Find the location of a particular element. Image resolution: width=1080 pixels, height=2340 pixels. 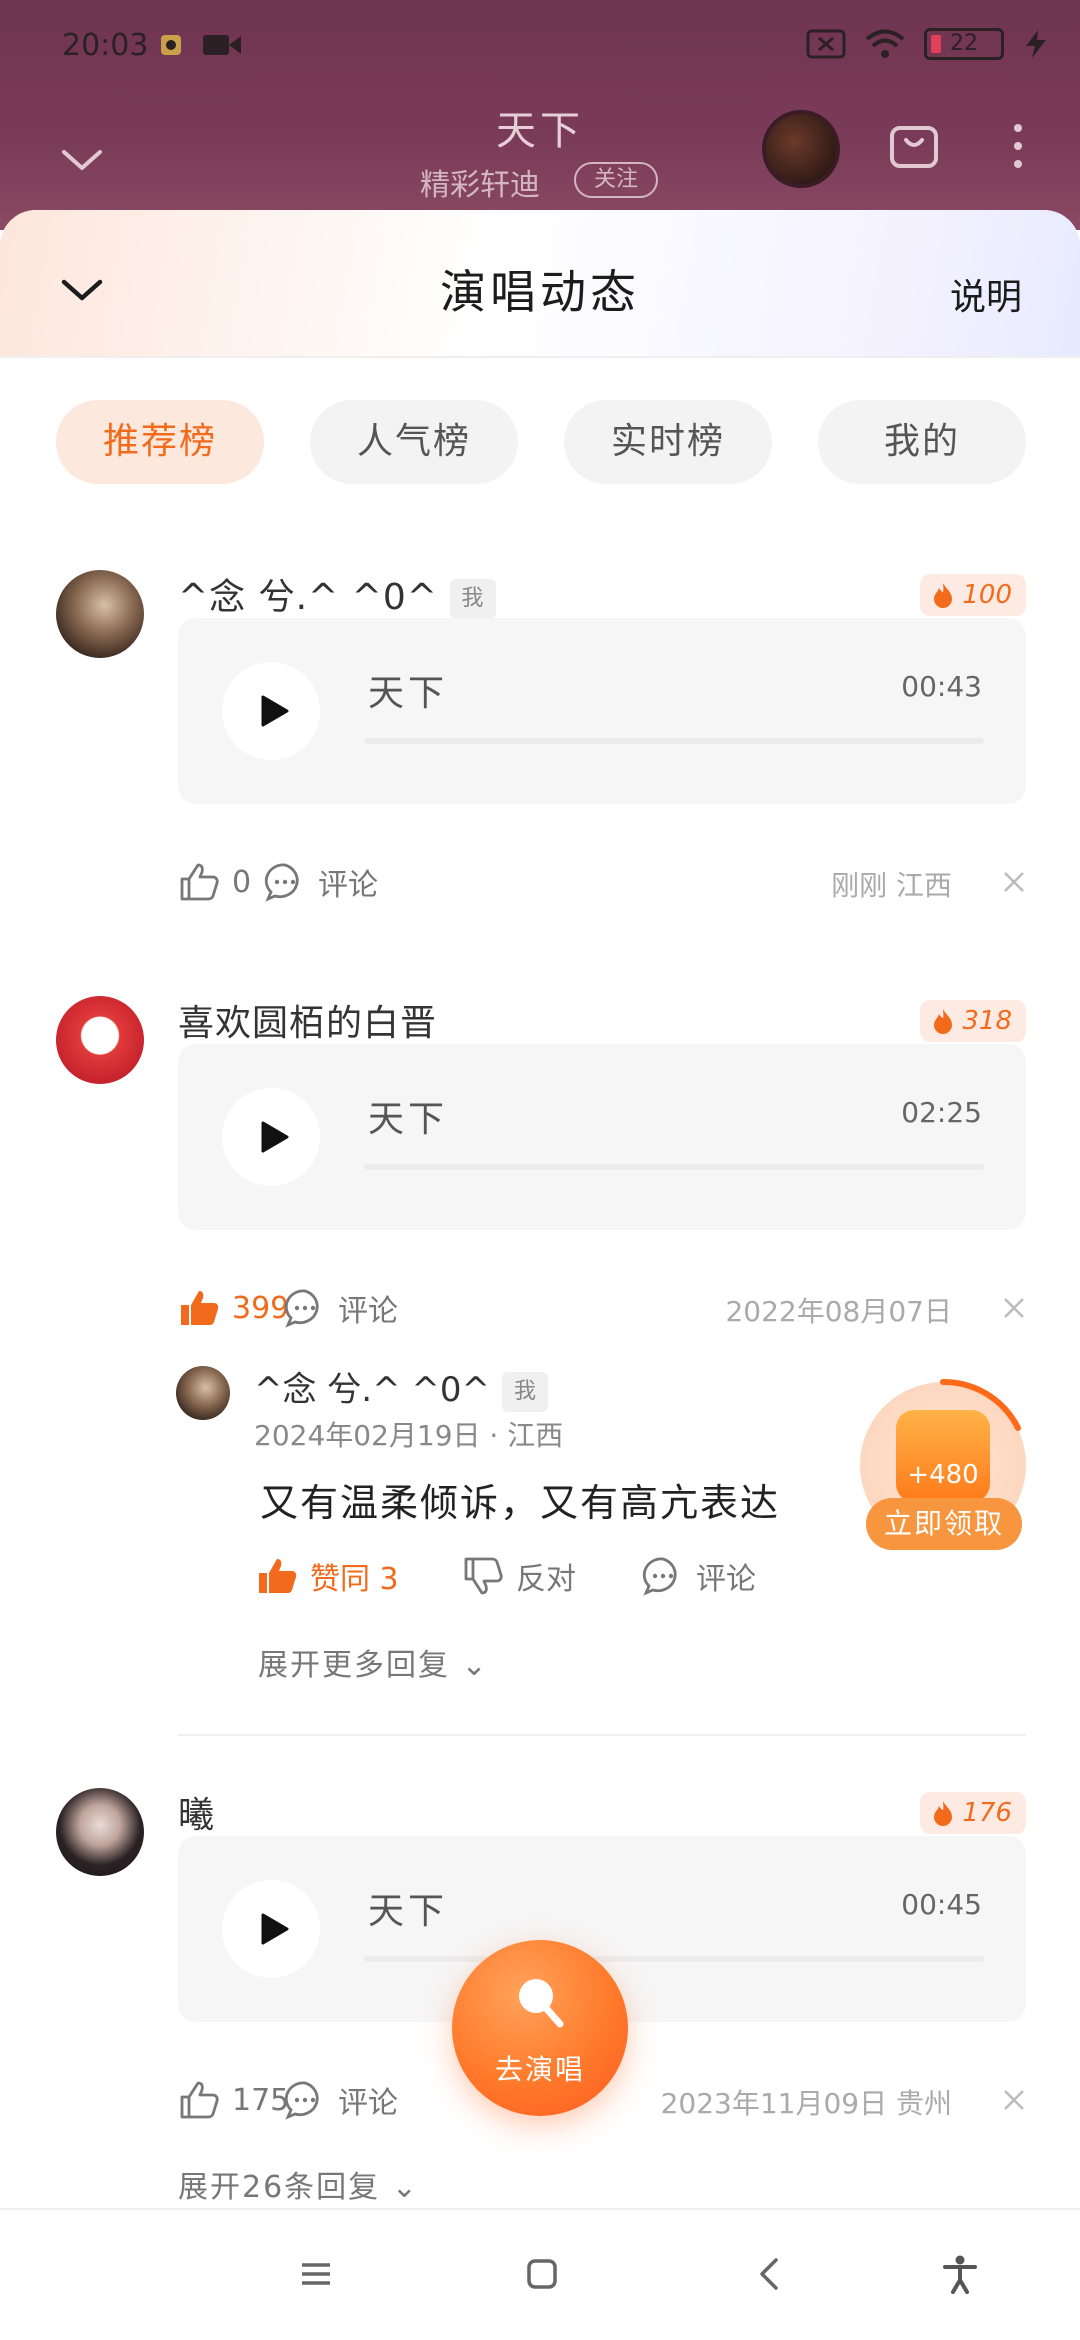

audio-player: 天下 02:25 is located at coordinates (602, 1137).